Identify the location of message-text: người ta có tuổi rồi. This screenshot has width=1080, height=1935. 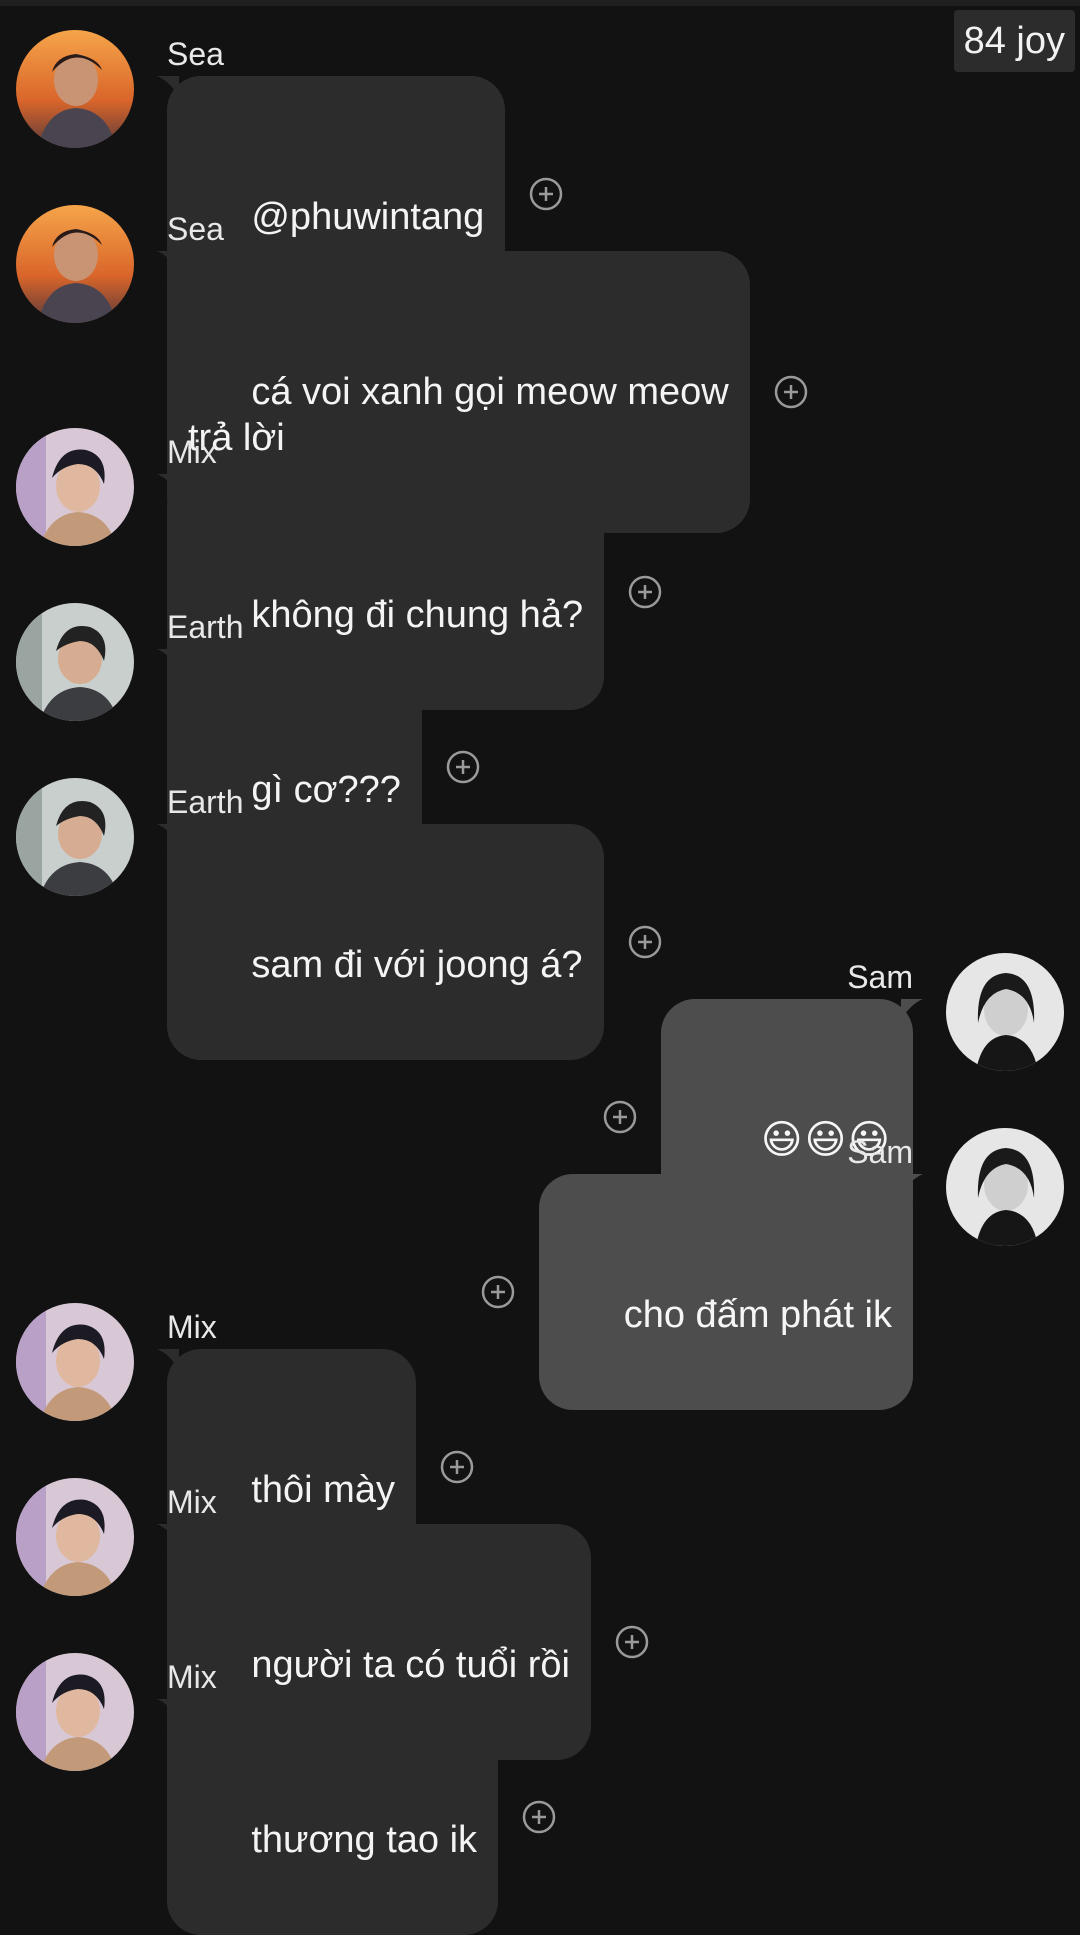
(410, 1665).